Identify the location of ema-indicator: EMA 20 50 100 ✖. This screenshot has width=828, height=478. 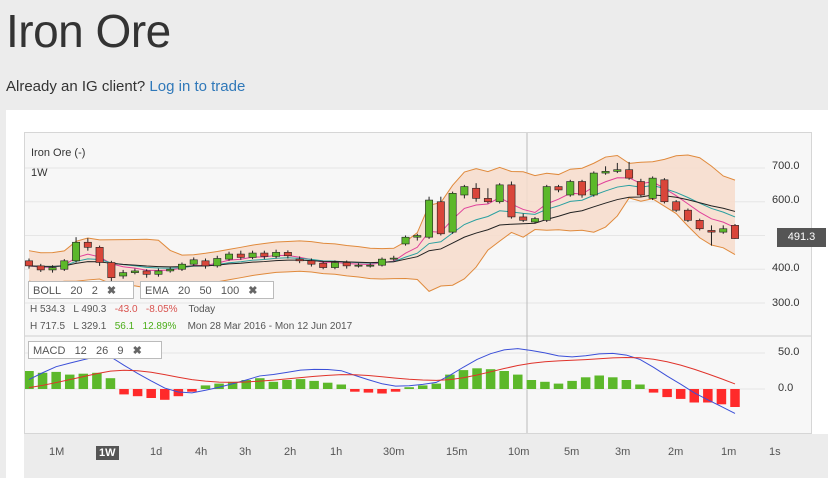
(207, 290).